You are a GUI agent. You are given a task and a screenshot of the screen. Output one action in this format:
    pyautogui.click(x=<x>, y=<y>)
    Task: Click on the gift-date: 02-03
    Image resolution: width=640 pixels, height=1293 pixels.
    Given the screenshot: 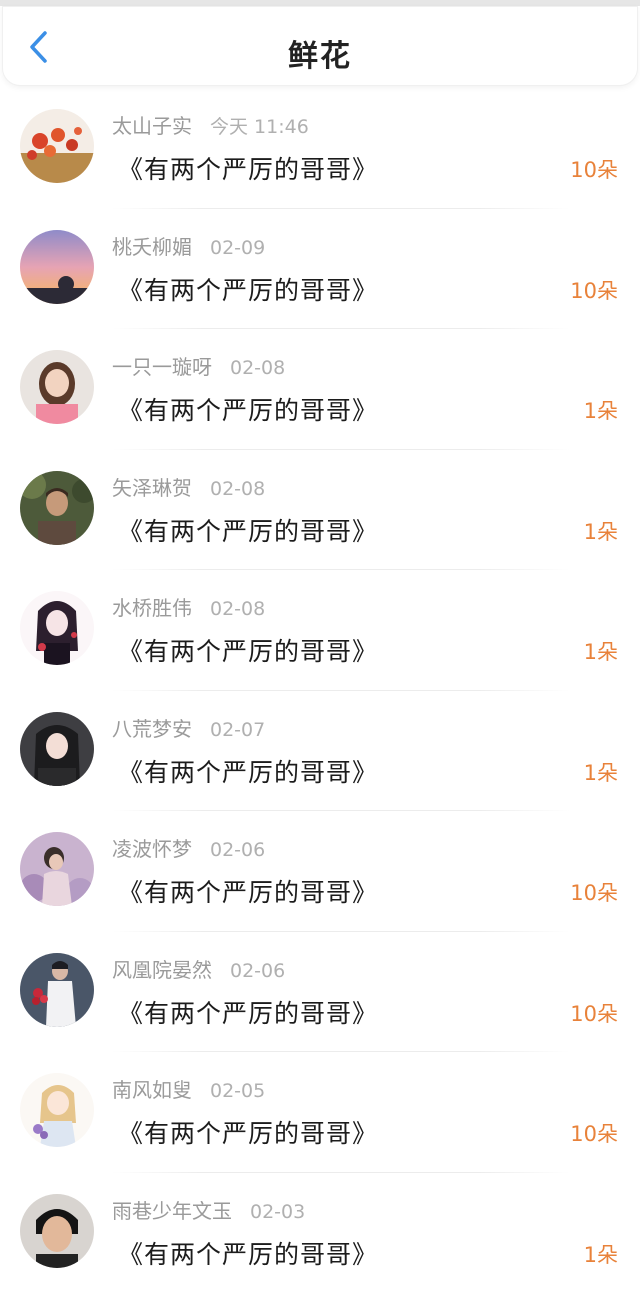 What is the action you would take?
    pyautogui.click(x=277, y=1212)
    